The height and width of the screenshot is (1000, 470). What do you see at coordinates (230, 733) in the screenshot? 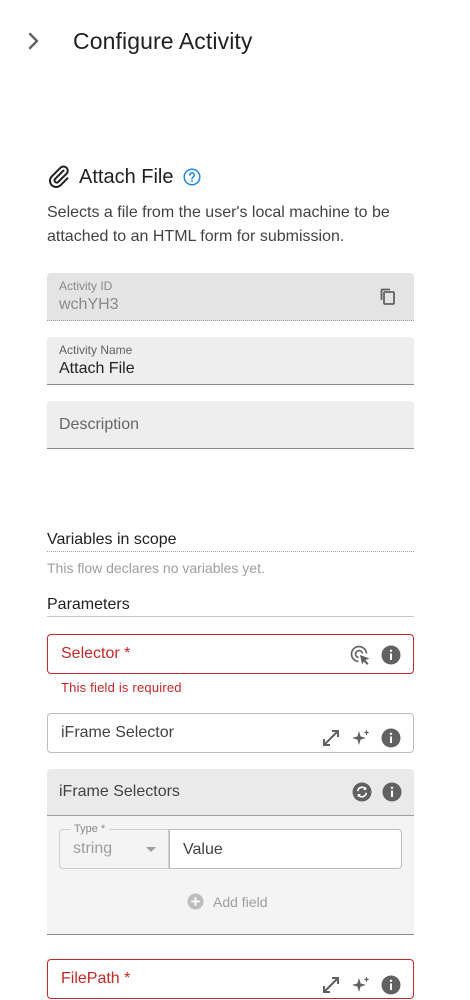
I see `iframe-selector-field: iFrame Selector` at bounding box center [230, 733].